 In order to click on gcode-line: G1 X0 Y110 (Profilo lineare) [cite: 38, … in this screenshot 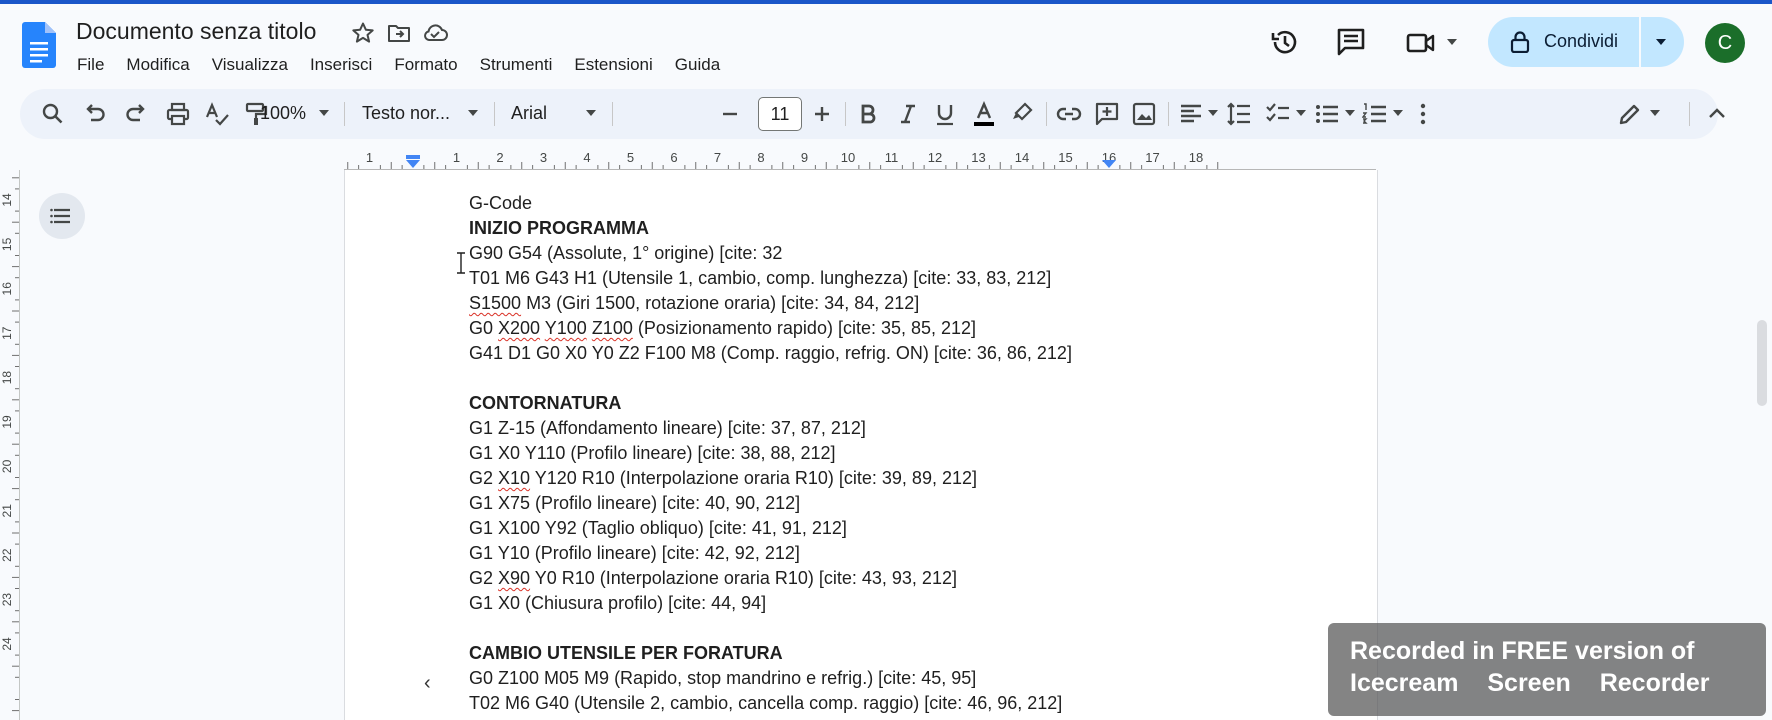, I will do `click(909, 453)`.